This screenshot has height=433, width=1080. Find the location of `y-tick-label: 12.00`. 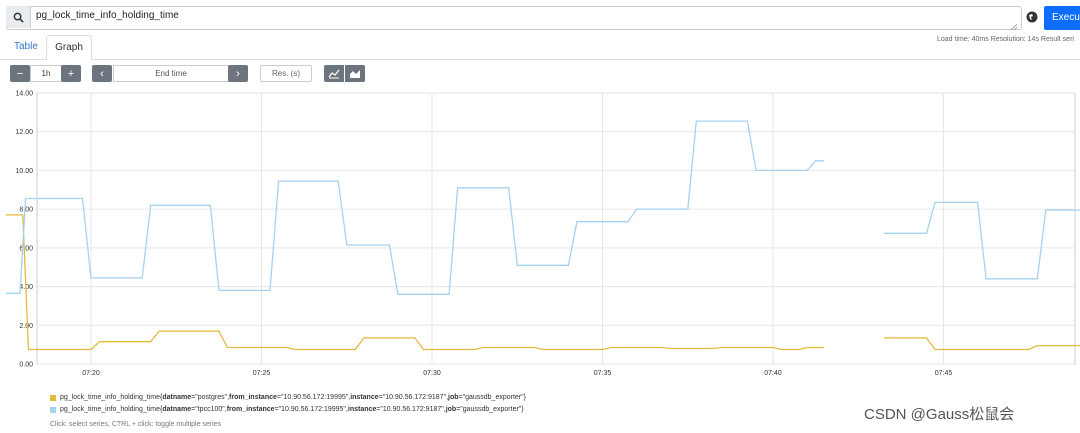

y-tick-label: 12.00 is located at coordinates (24, 132).